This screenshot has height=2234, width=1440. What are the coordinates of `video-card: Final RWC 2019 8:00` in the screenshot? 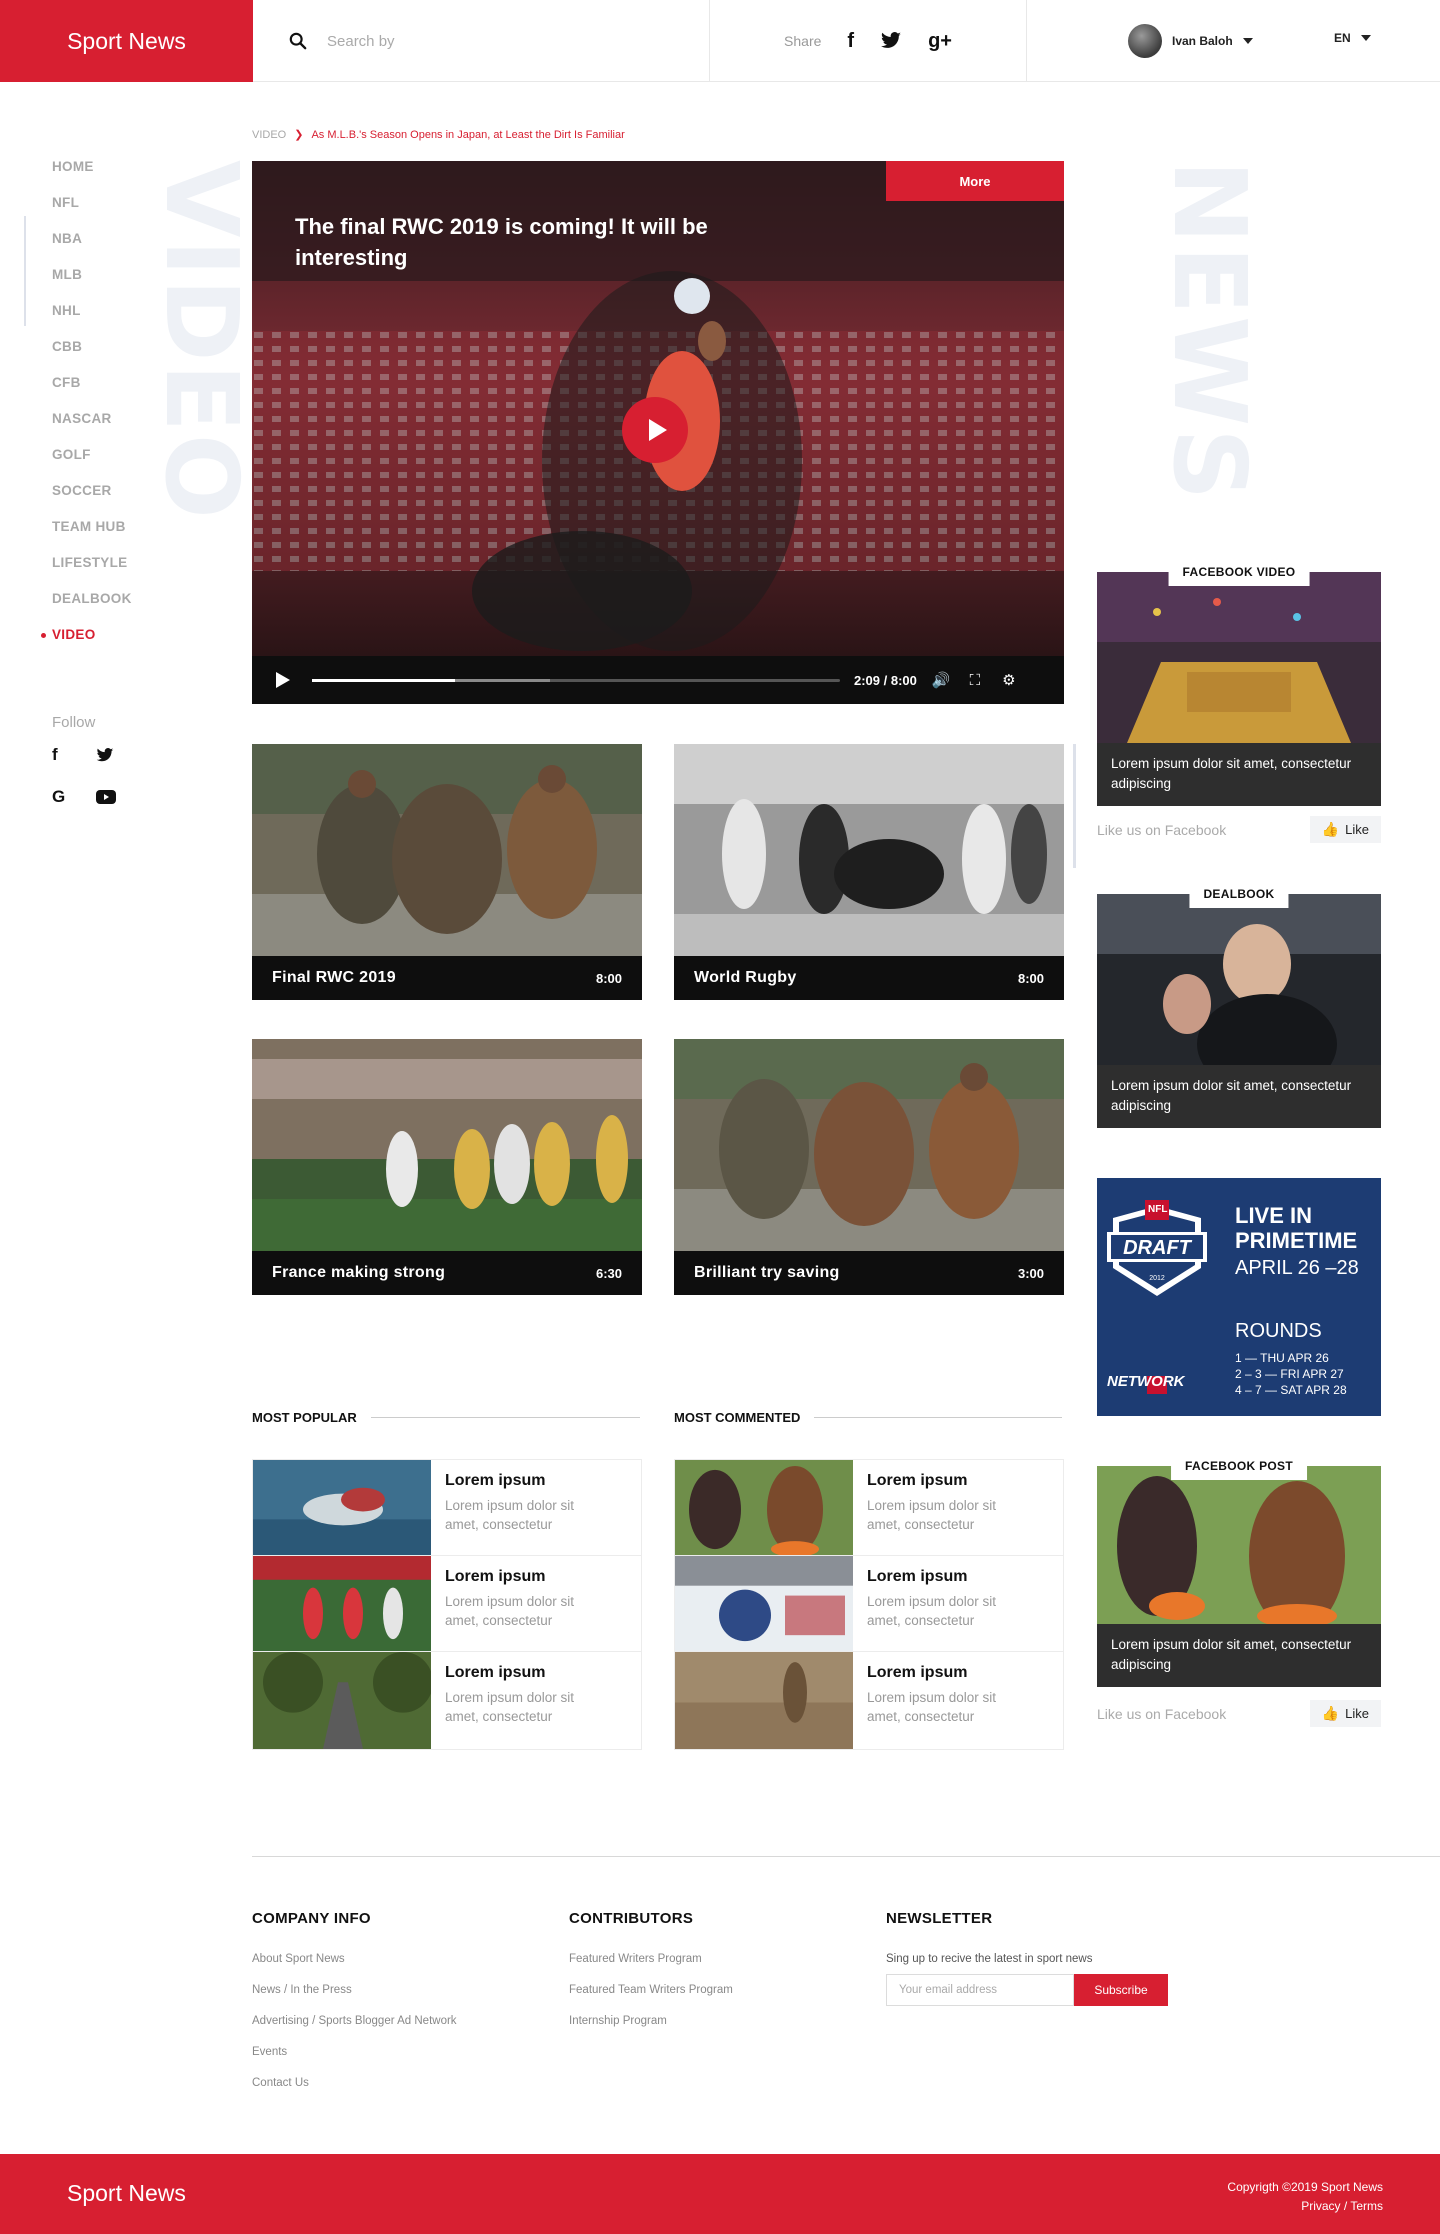 It's located at (447, 872).